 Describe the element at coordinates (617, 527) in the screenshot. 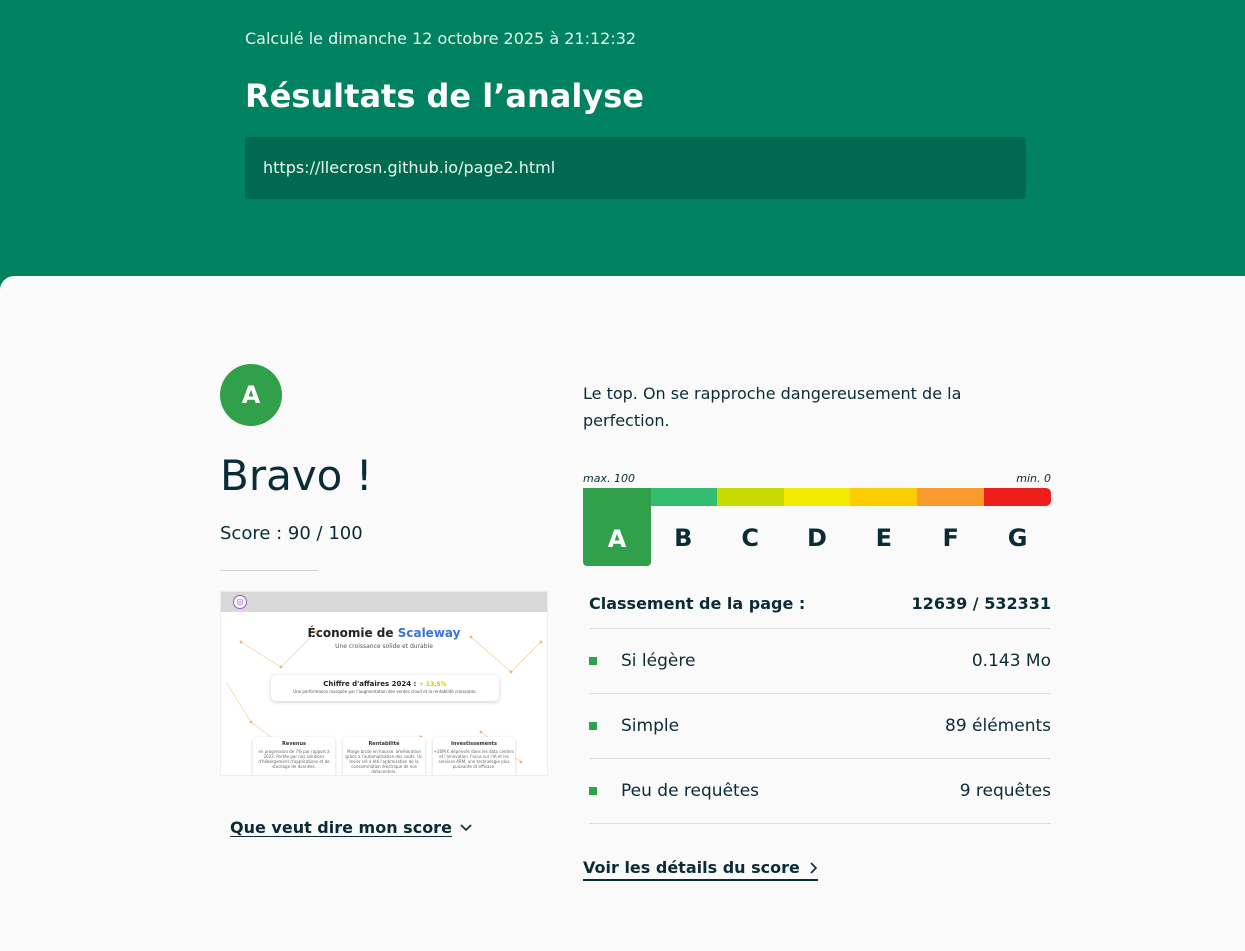

I see `active-grade: A` at that location.